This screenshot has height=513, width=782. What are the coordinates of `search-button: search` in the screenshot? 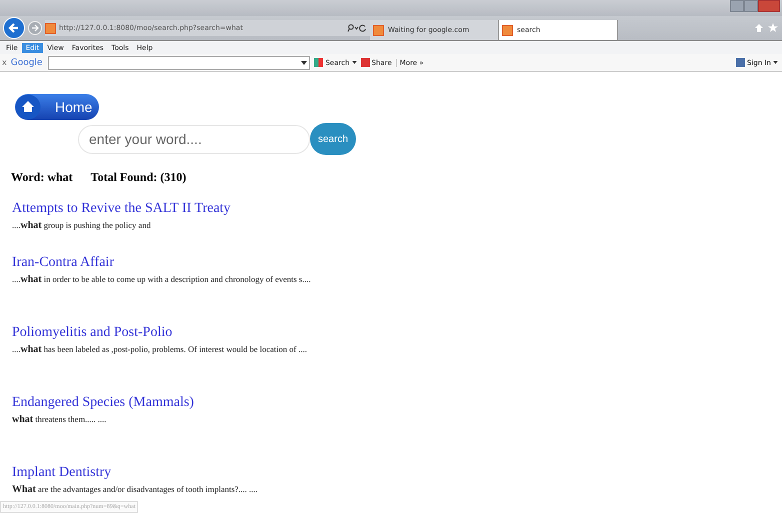 It's located at (333, 139).